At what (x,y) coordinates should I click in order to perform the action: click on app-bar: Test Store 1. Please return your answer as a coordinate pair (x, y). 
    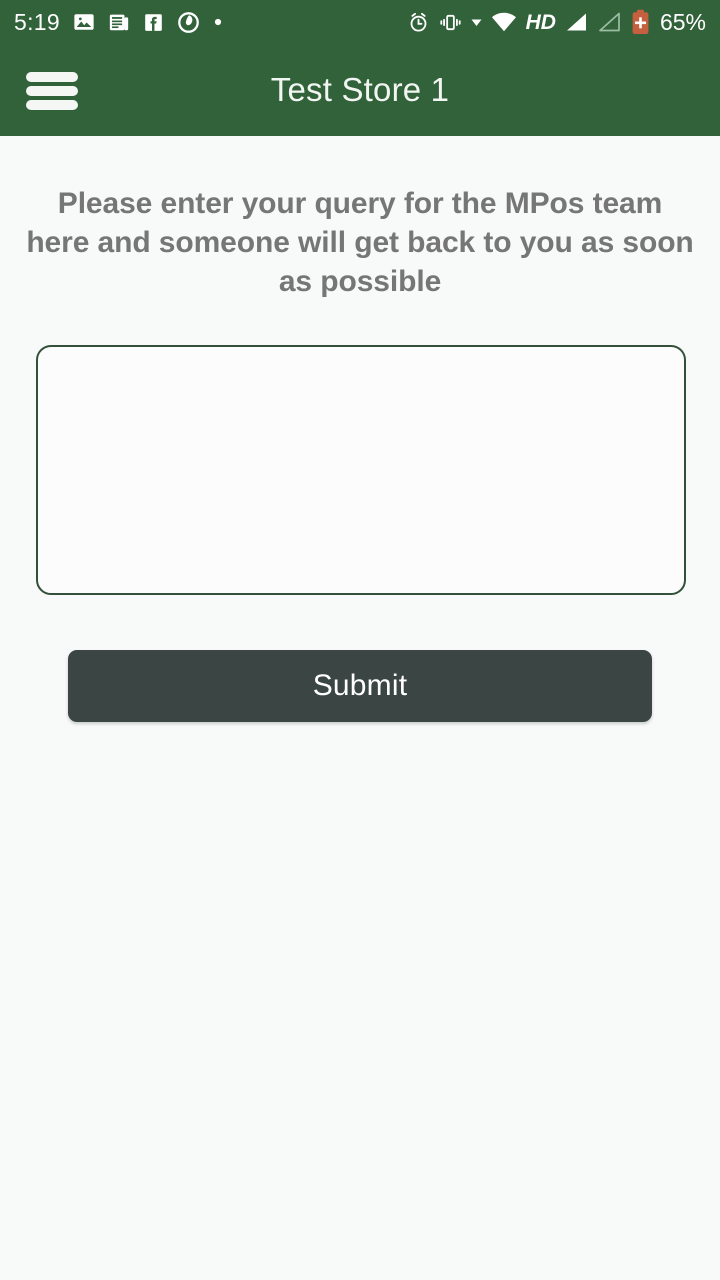
    Looking at the image, I should click on (360, 90).